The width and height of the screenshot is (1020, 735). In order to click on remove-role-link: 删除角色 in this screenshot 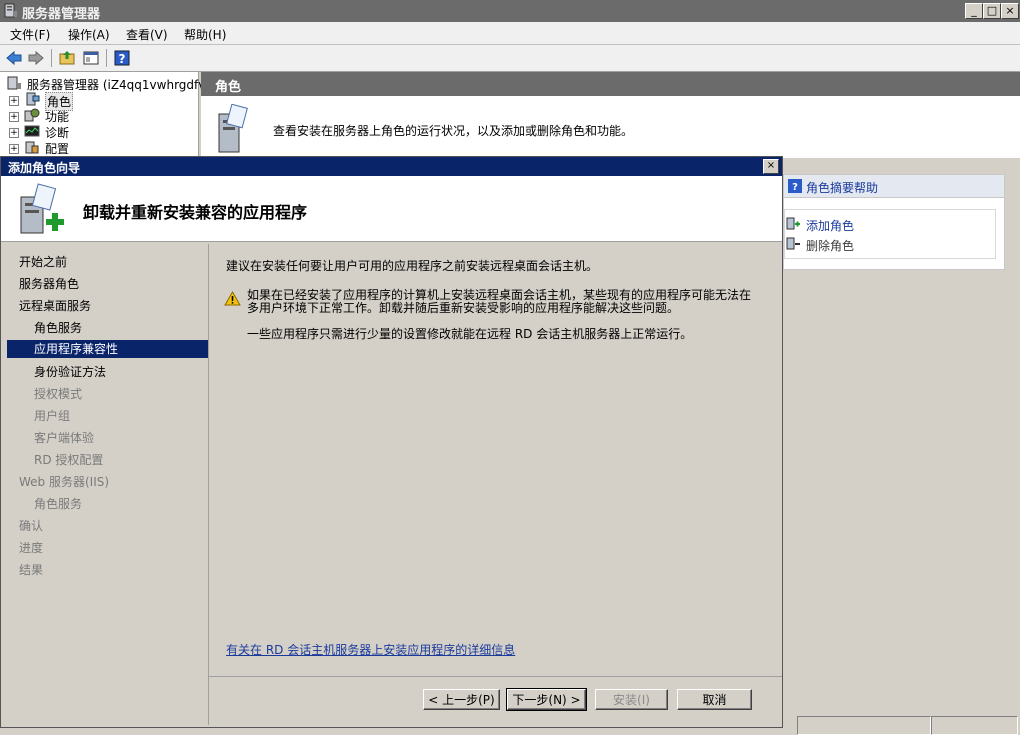, I will do `click(830, 245)`.